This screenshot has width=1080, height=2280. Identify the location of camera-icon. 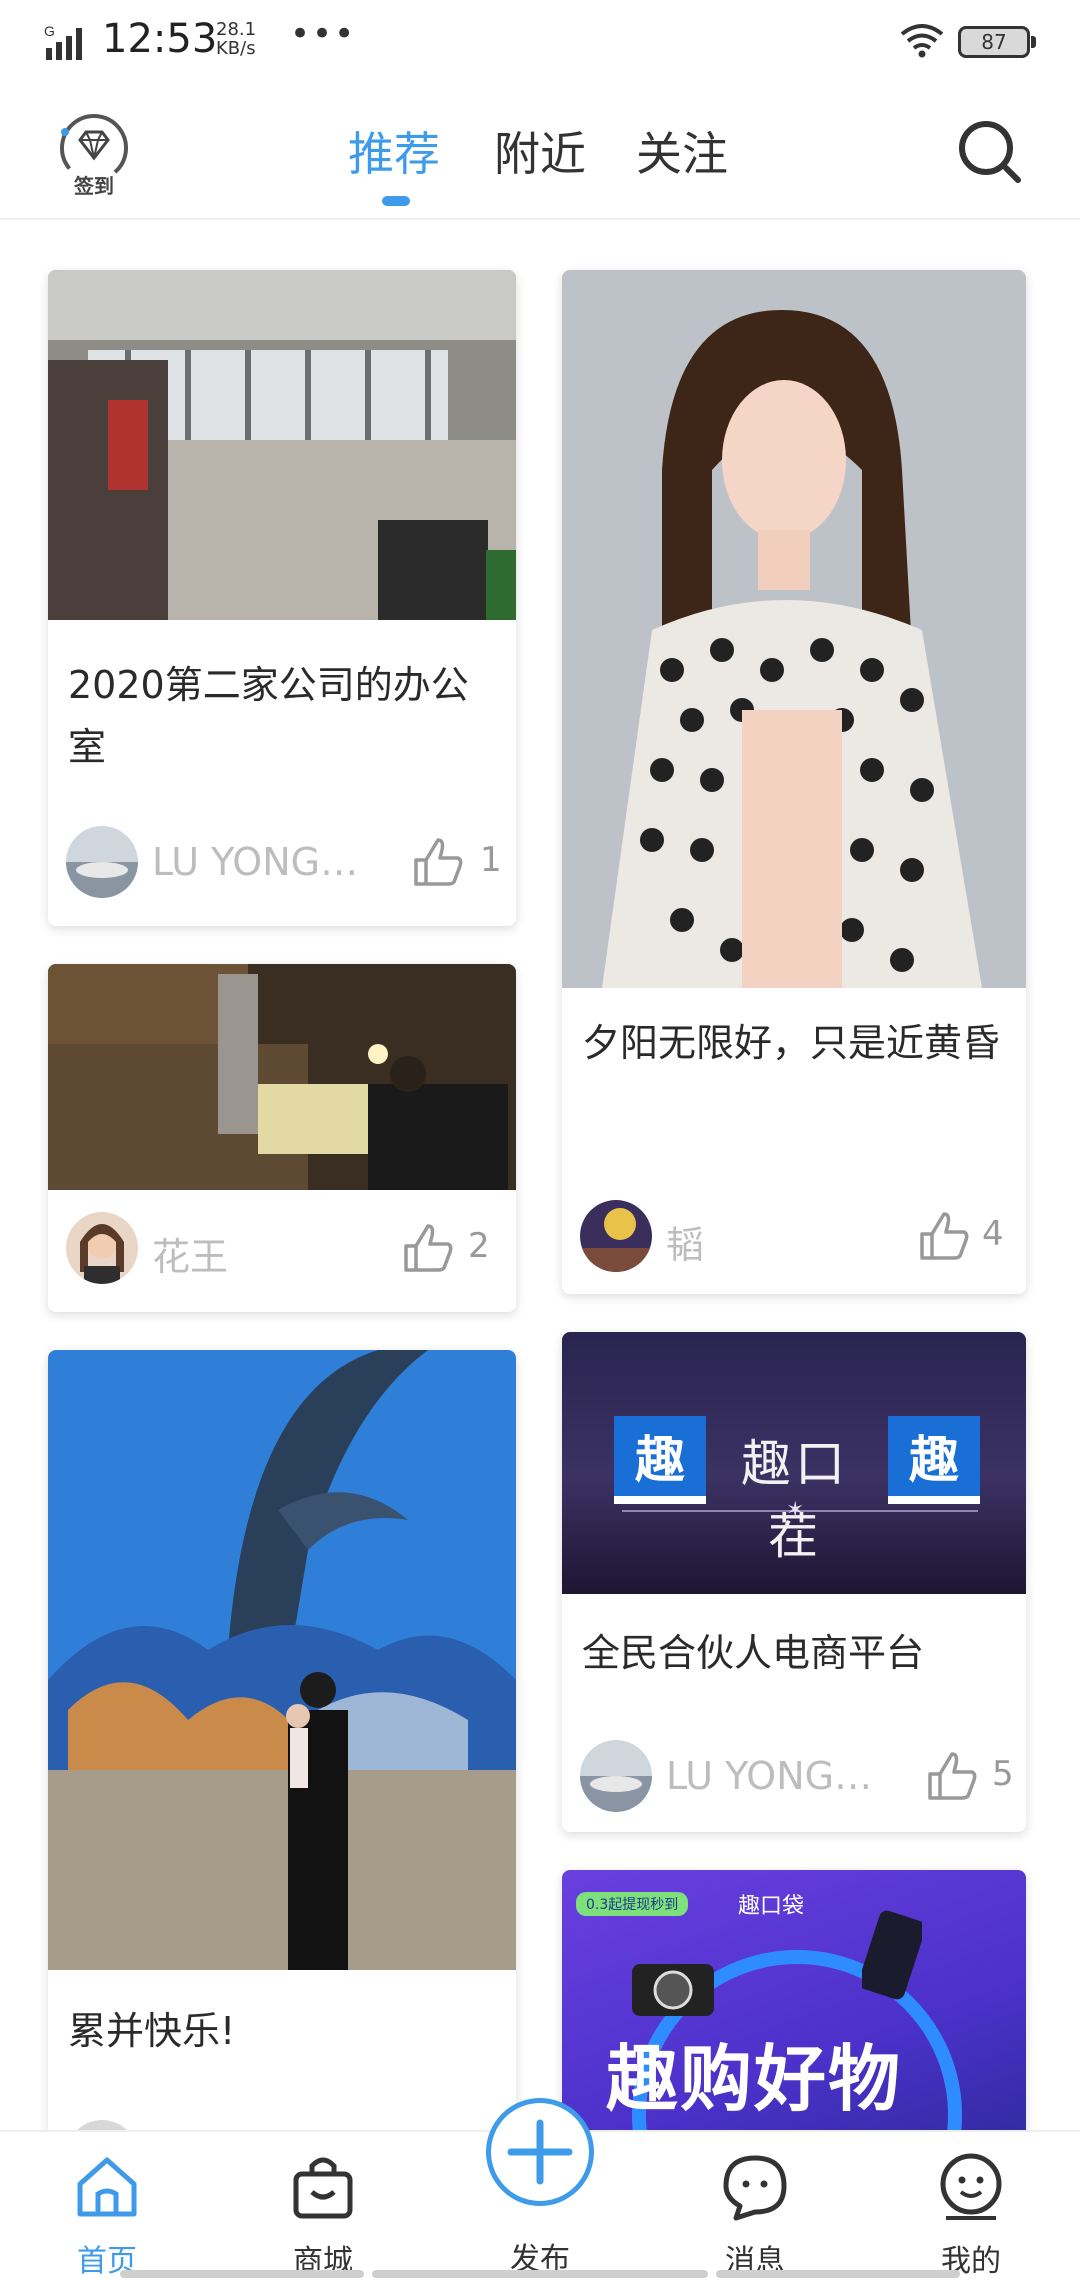
(673, 1990).